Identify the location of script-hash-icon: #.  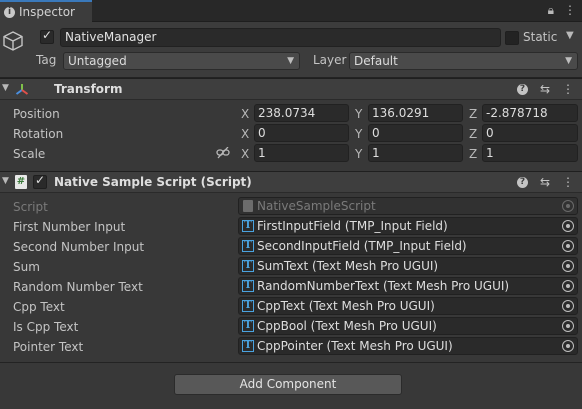
(21, 182).